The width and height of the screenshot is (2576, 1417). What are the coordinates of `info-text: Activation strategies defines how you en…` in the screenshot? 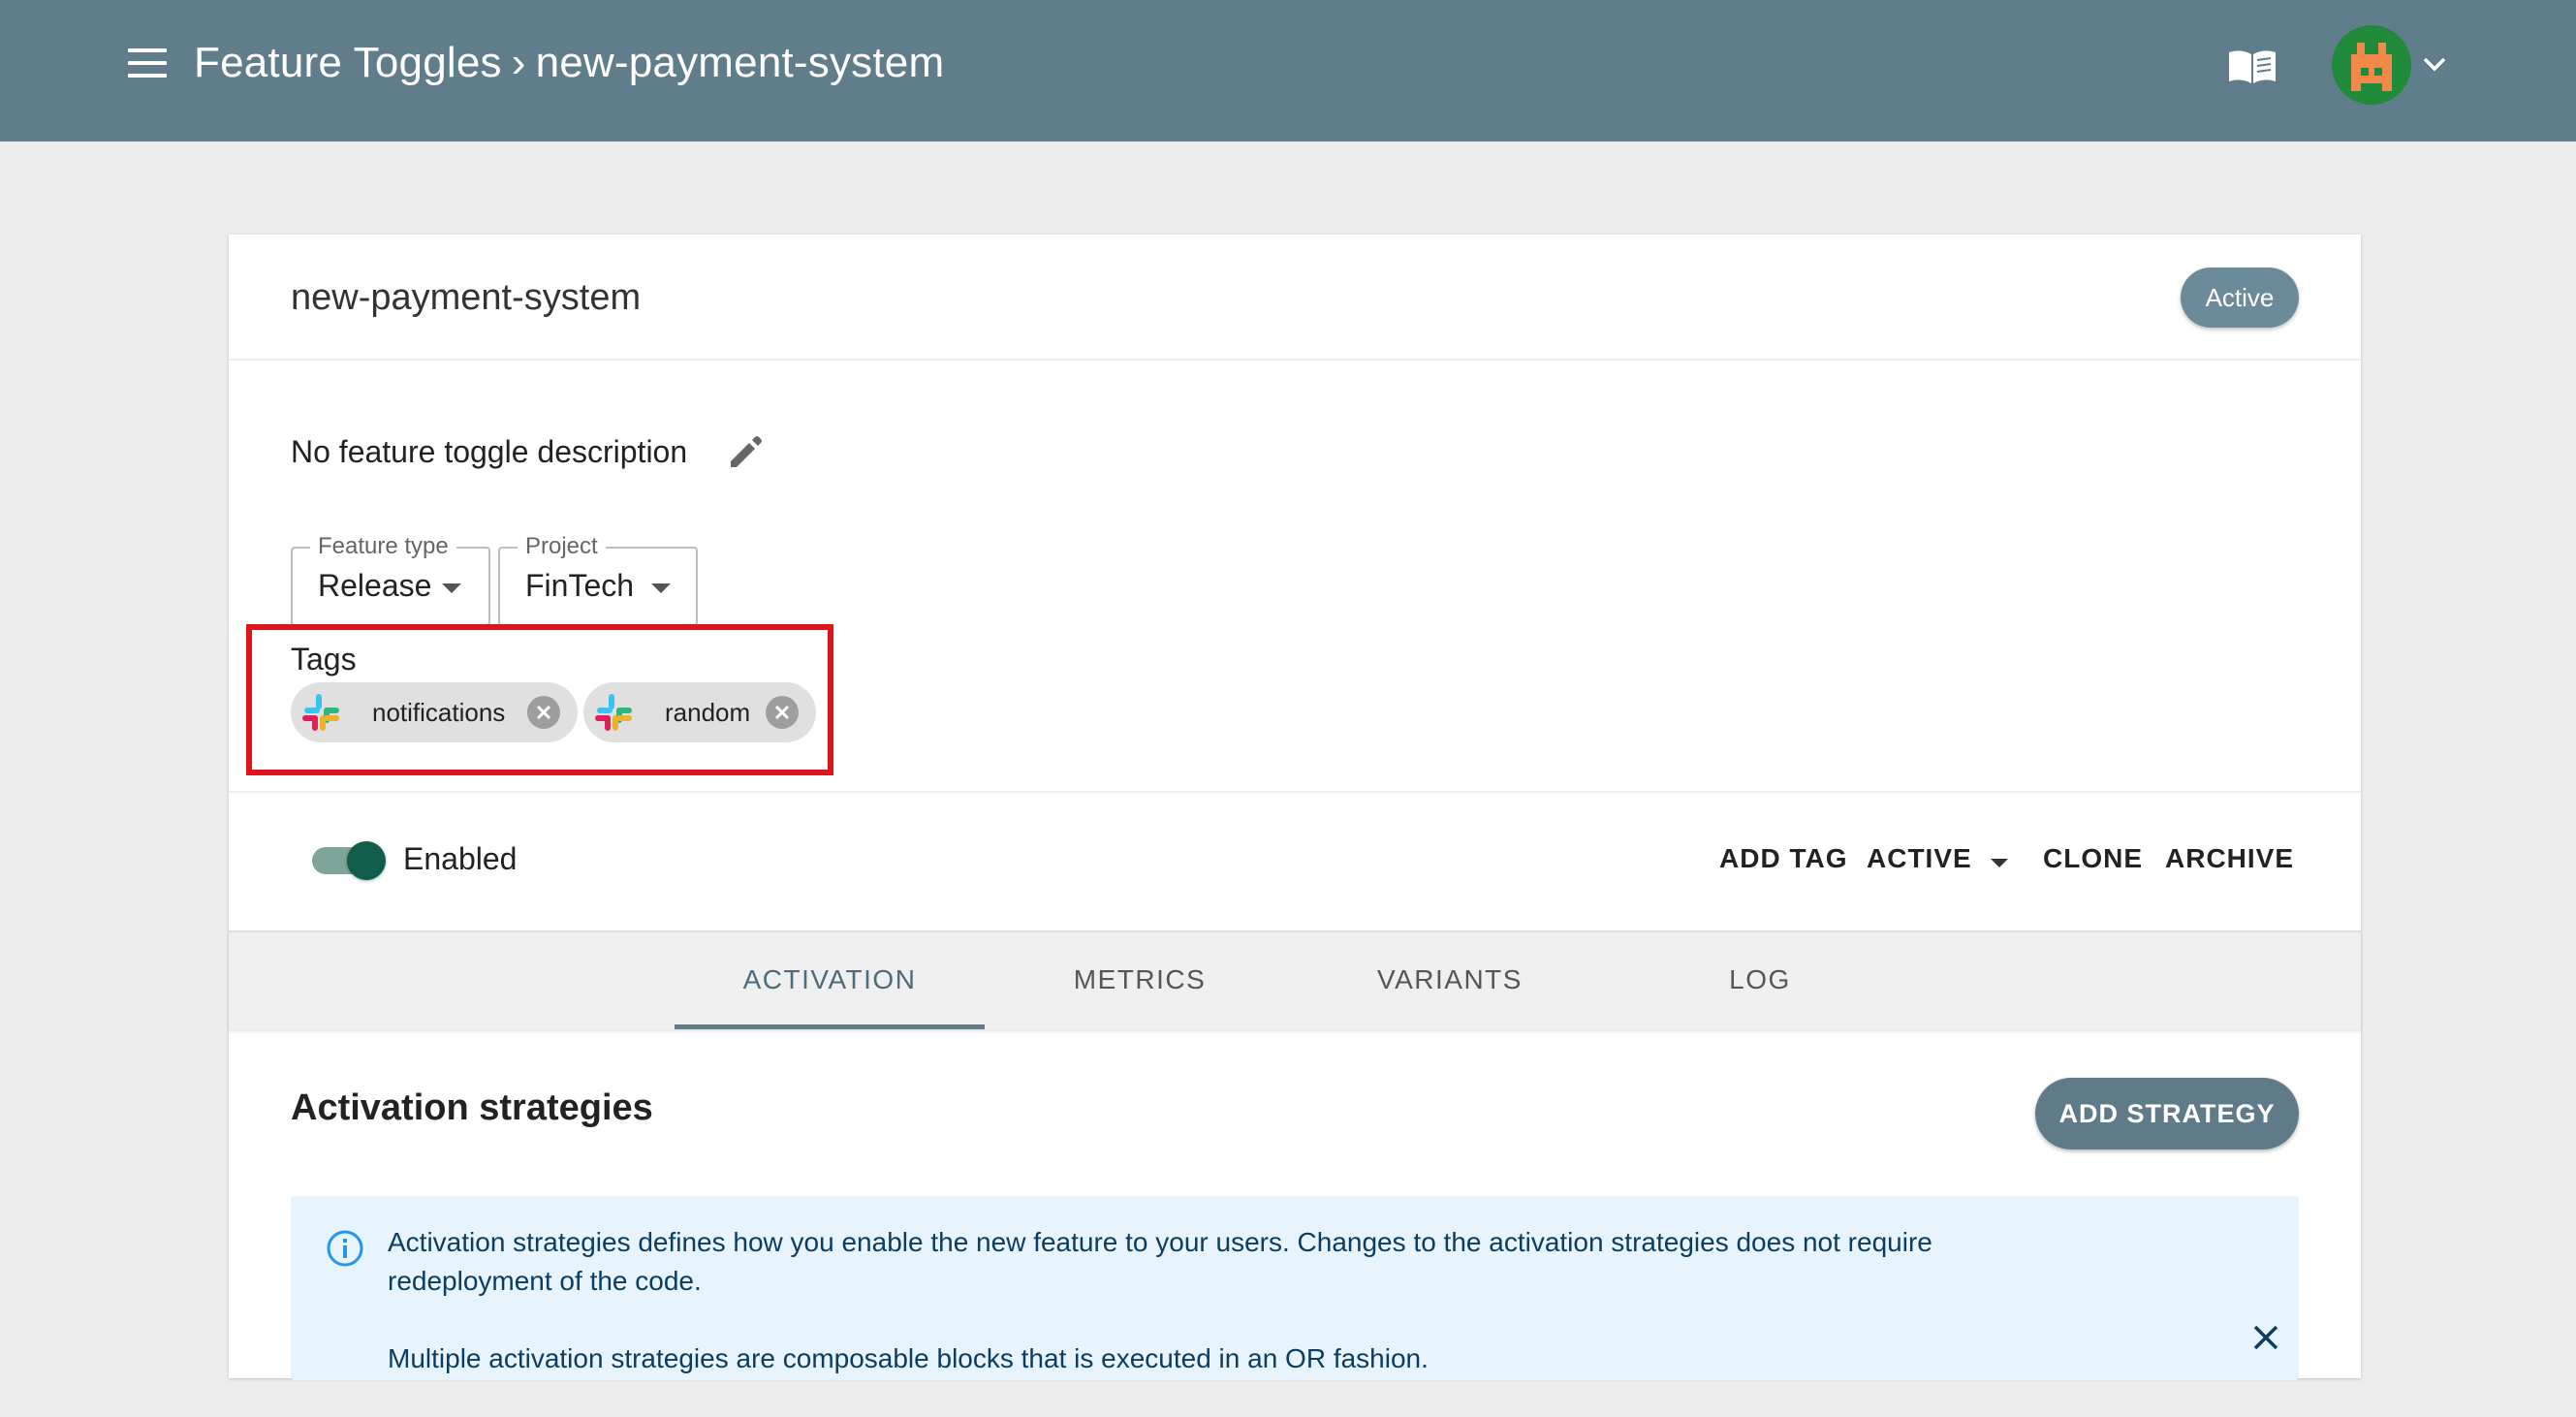 It's located at (1211, 1320).